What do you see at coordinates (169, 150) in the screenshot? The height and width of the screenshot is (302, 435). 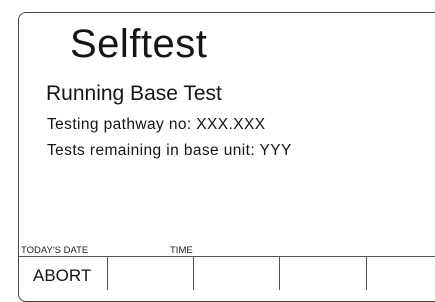 I see `tests-remaining-text: Tests remaining in base unit: YYY` at bounding box center [169, 150].